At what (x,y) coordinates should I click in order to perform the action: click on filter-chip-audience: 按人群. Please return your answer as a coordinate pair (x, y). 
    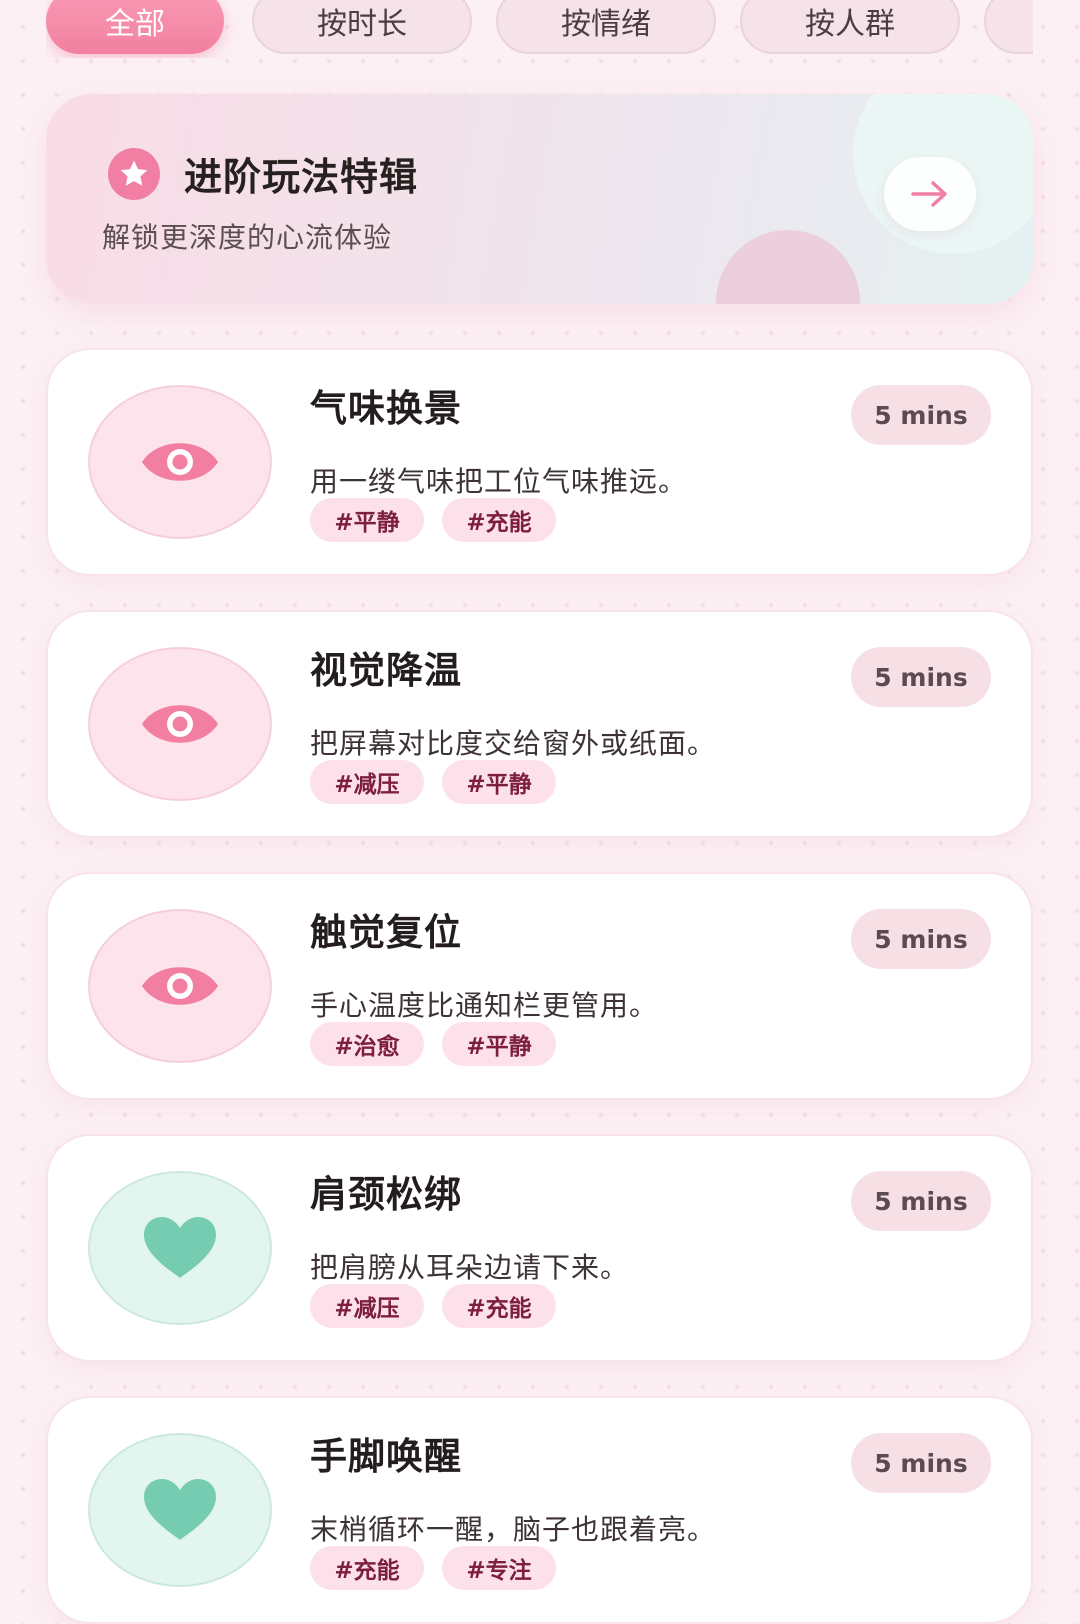
    Looking at the image, I should click on (850, 27).